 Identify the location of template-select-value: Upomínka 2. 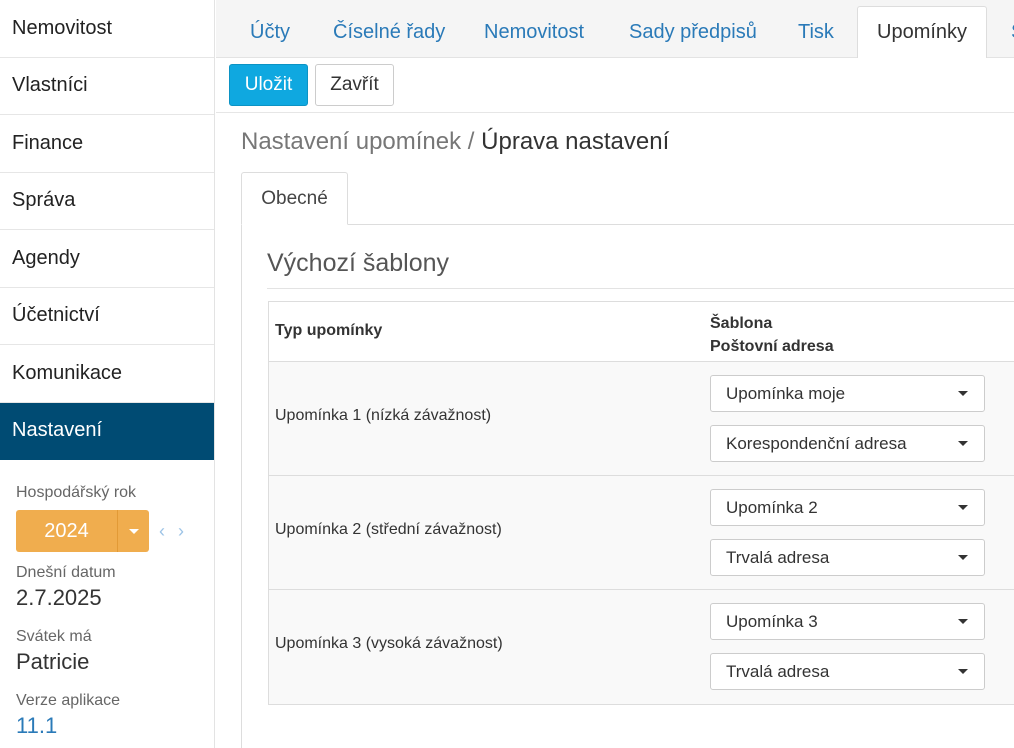
(772, 507).